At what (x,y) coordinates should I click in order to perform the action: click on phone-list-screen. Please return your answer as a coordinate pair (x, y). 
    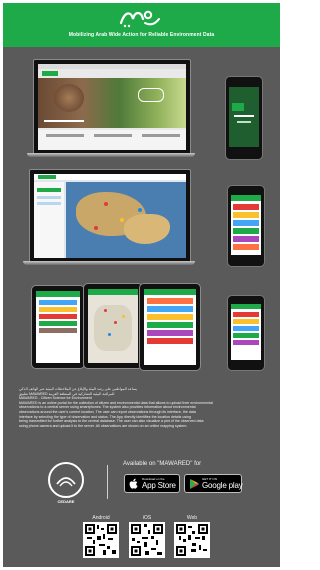
    Looking at the image, I should click on (246, 332).